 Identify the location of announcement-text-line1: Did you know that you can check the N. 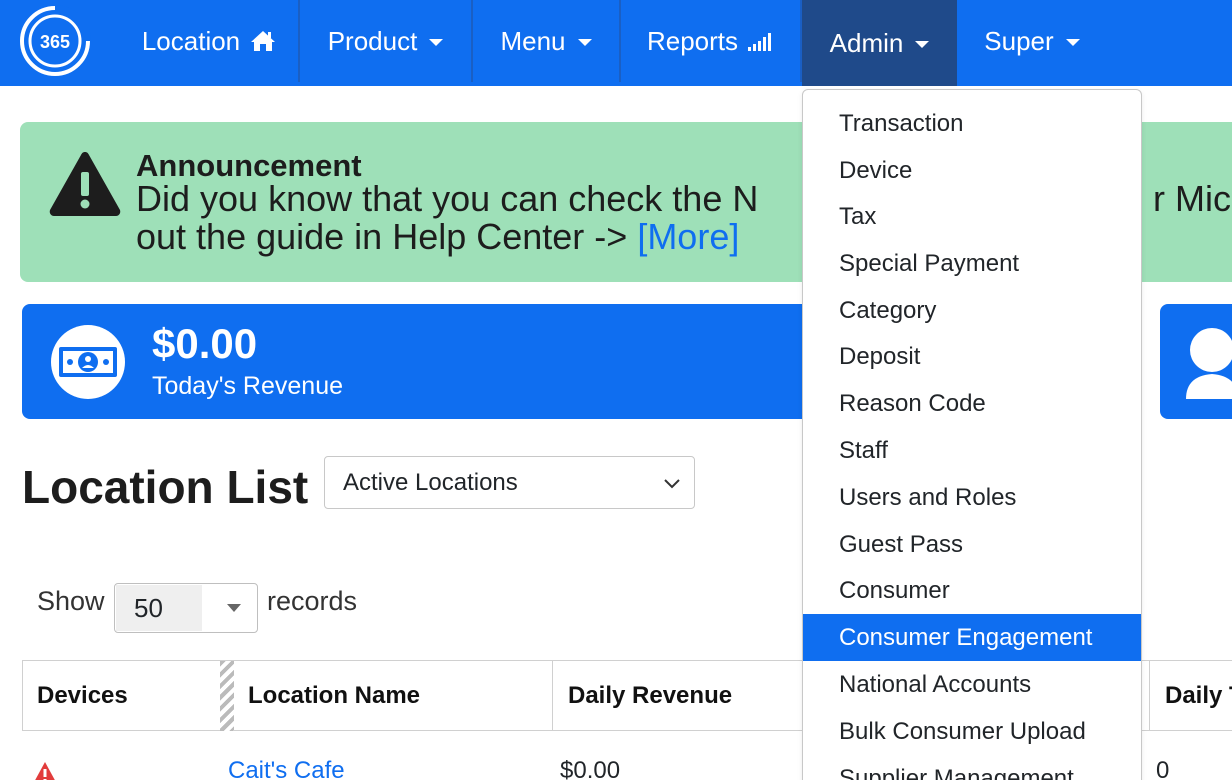
(447, 198).